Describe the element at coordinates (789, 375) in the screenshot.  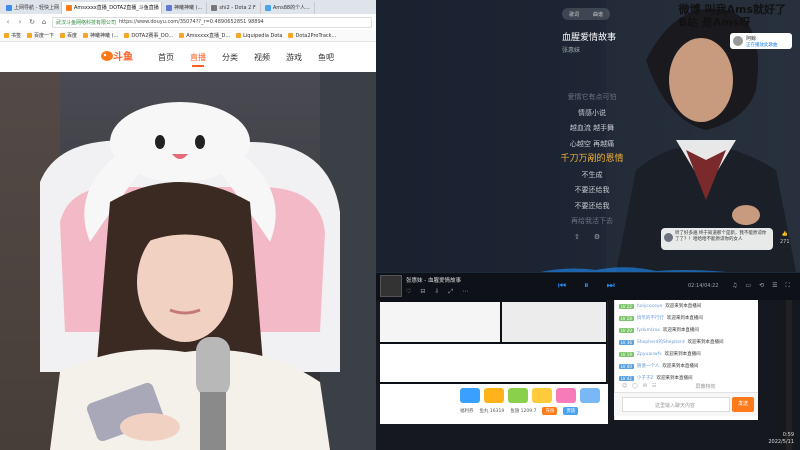
I see `page-scrollbar` at that location.